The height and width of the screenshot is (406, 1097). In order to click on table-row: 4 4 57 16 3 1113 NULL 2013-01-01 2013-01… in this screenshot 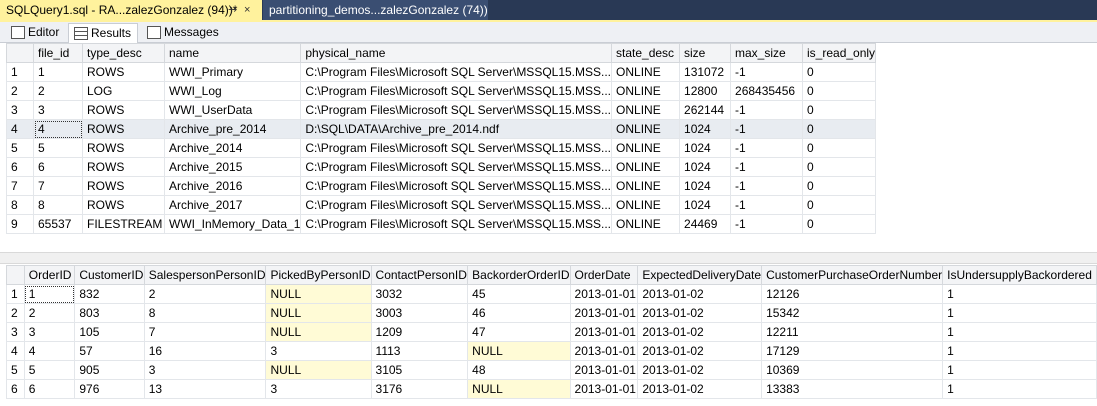, I will do `click(551, 351)`.